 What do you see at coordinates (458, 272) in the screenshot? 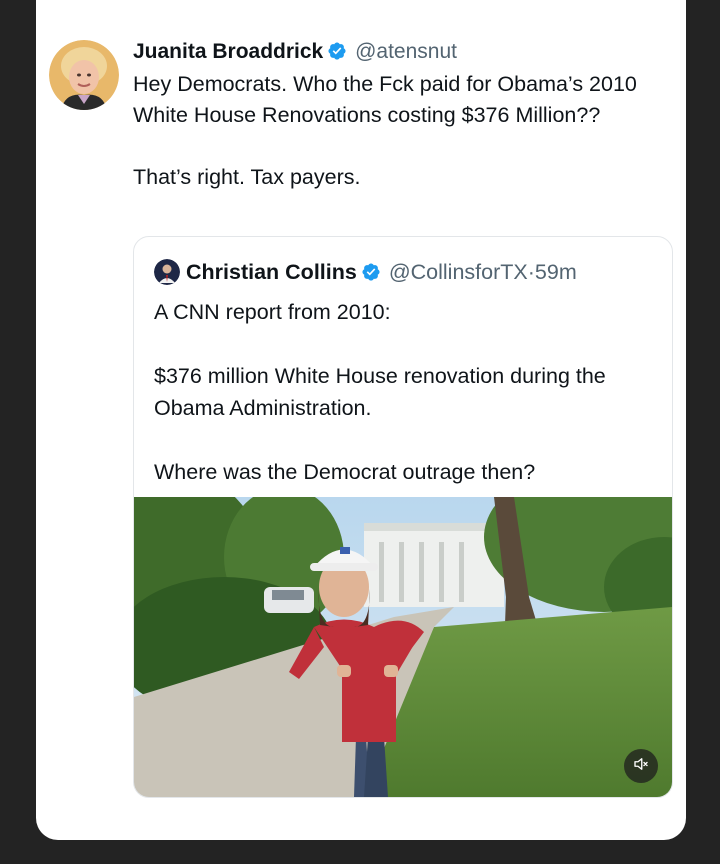
I see `quoted-author-handle: @CollinsforTX` at bounding box center [458, 272].